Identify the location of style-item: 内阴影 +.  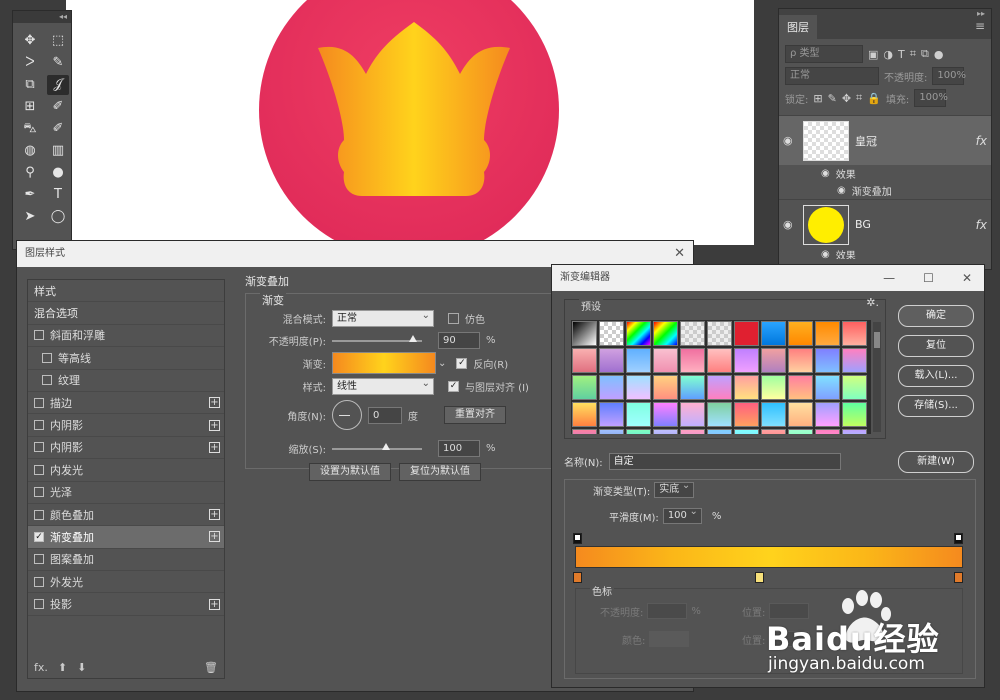
(126, 448).